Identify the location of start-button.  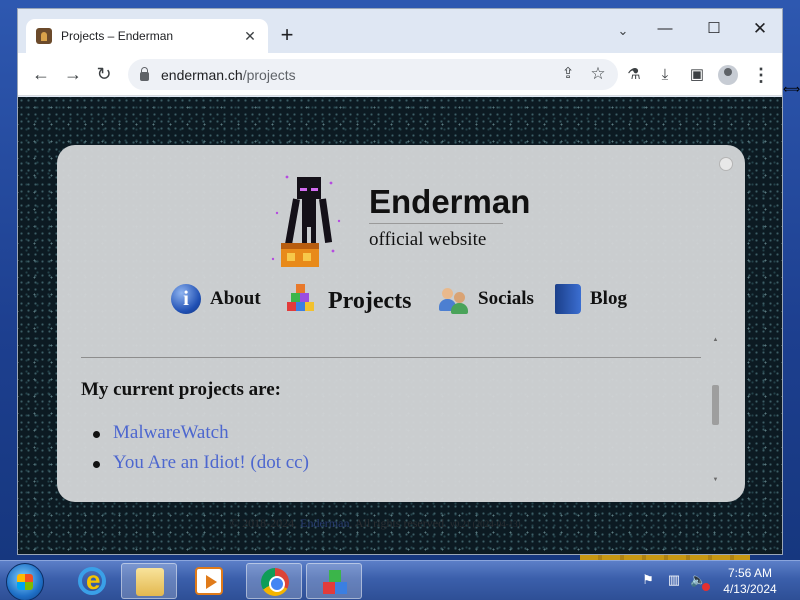
(25, 581).